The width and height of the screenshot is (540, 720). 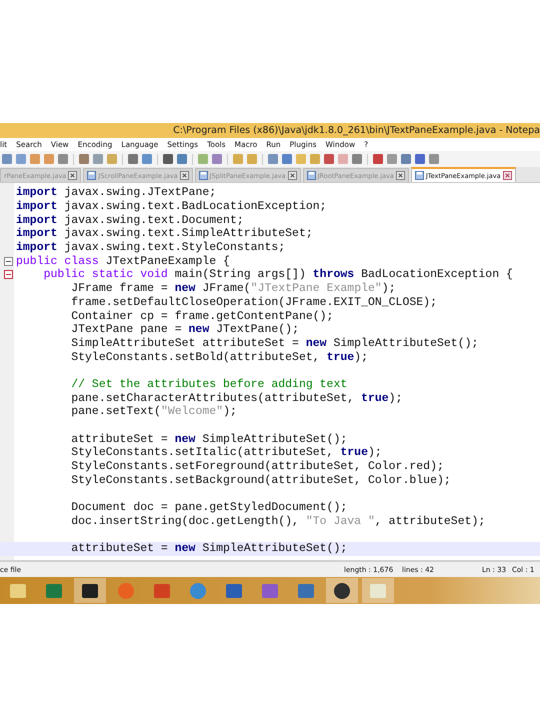 I want to click on code-line: import javax.swing.text.SimpleAttributeSet;, so click(x=164, y=233).